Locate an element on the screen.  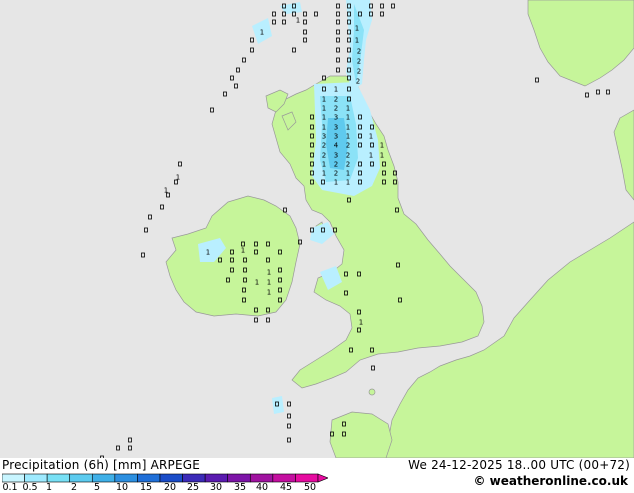
legend-tick-label: 30 is located at coordinates (216, 487).